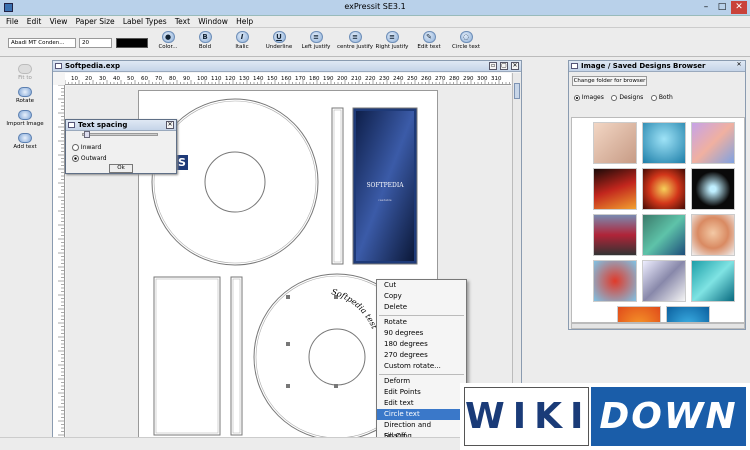  What do you see at coordinates (12, 22) in the screenshot?
I see `menu-file: File` at bounding box center [12, 22].